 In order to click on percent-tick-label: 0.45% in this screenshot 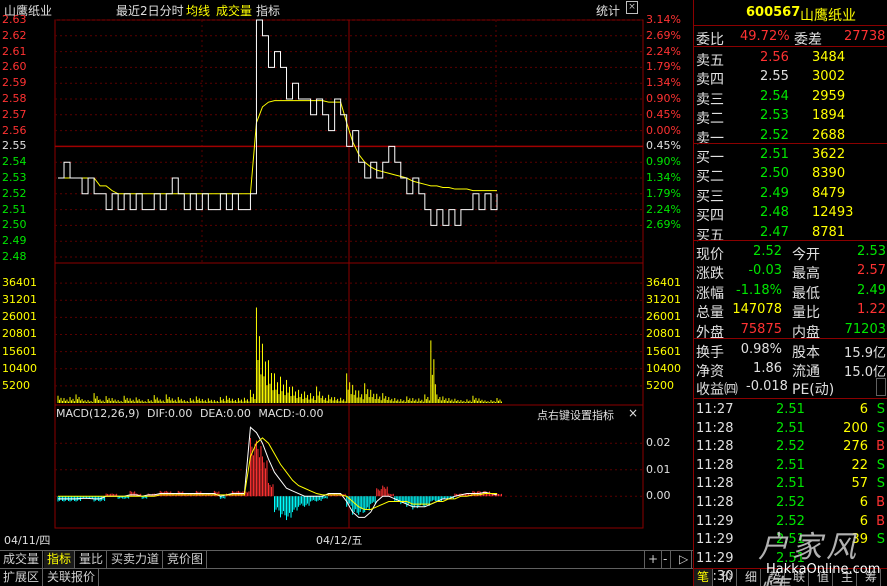, I will do `click(663, 114)`.